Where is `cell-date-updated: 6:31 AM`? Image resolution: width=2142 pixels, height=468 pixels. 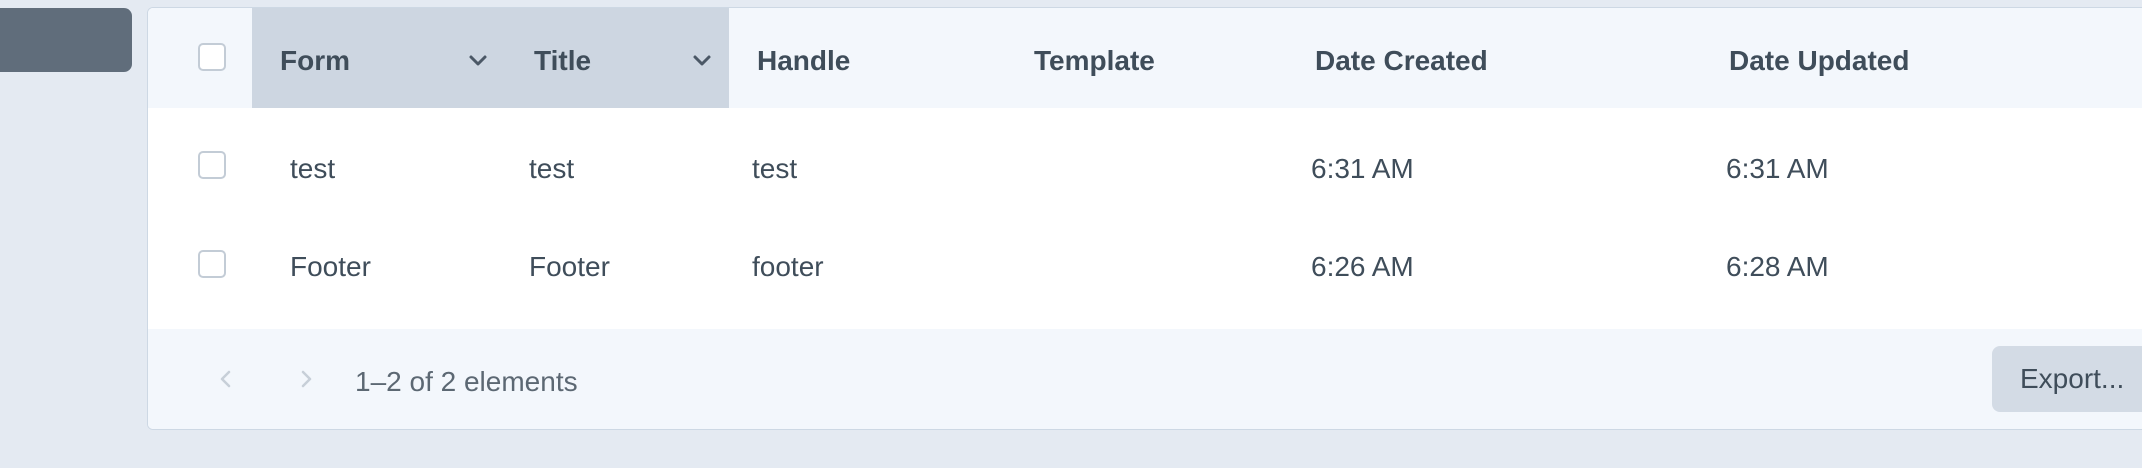
cell-date-updated: 6:31 AM is located at coordinates (1777, 168).